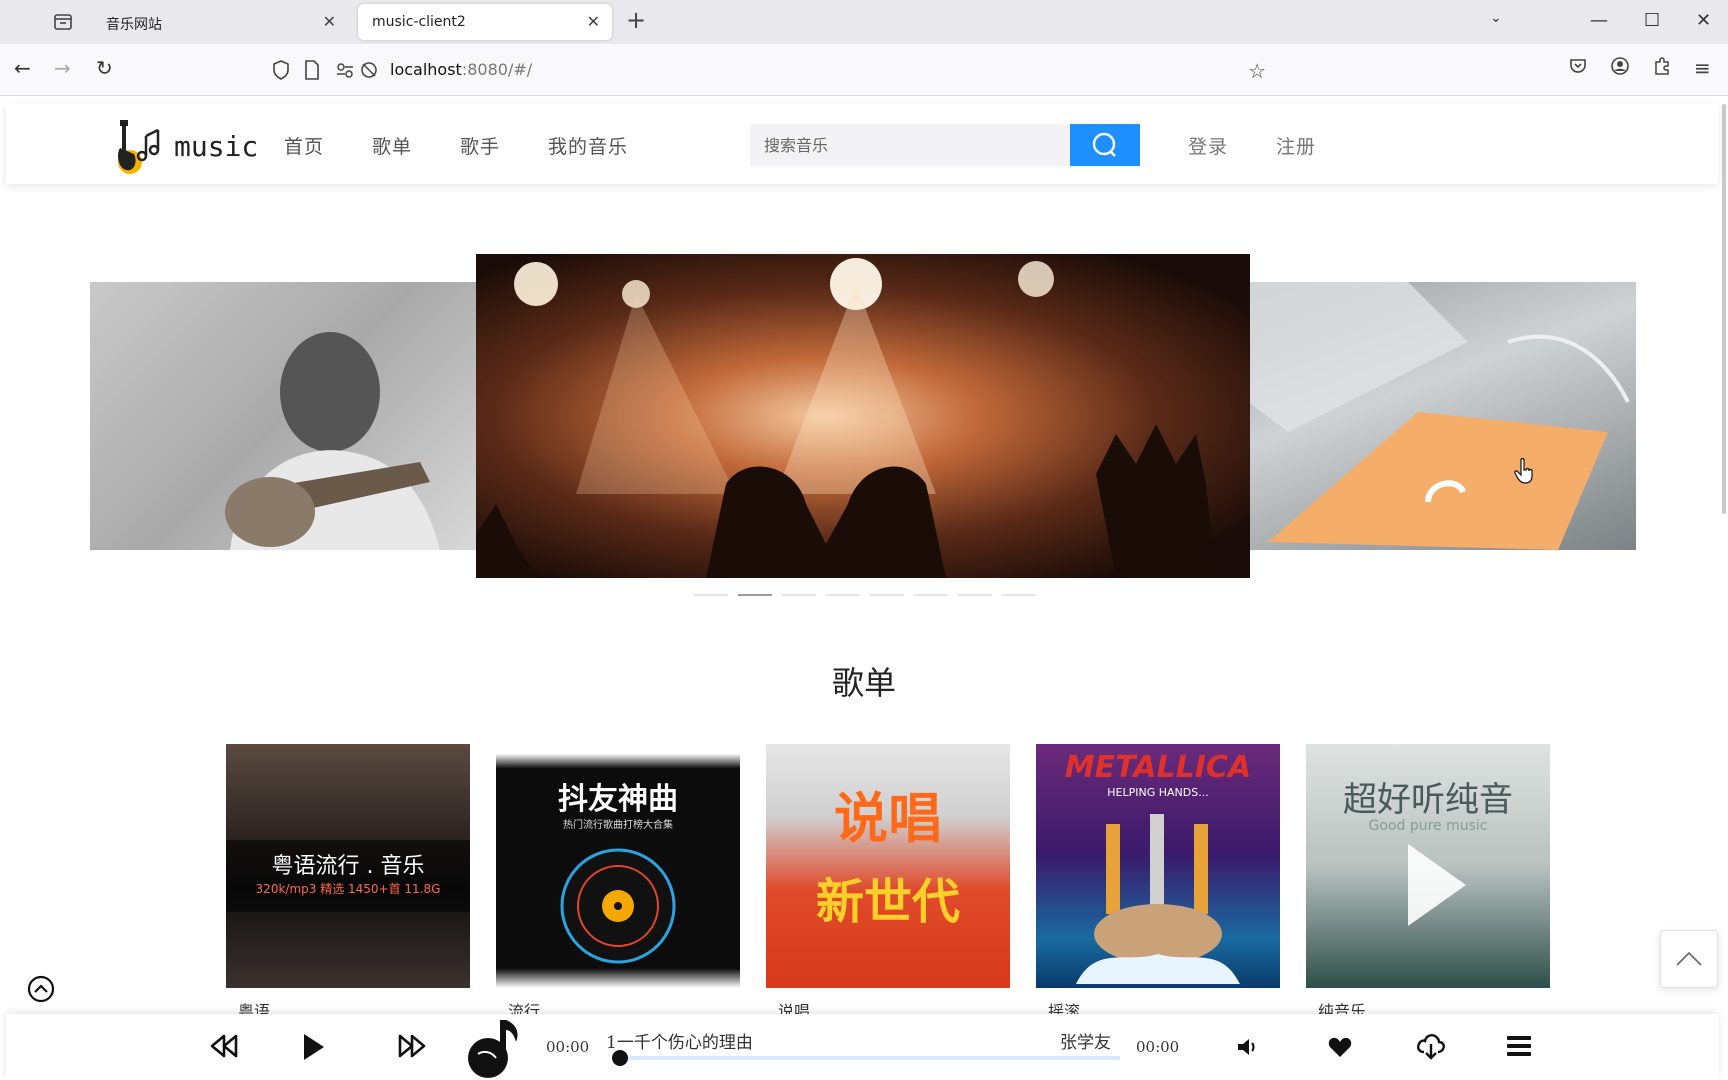  What do you see at coordinates (1496, 18) in the screenshot?
I see `tab-overflow-chevron-icon: ⌄` at bounding box center [1496, 18].